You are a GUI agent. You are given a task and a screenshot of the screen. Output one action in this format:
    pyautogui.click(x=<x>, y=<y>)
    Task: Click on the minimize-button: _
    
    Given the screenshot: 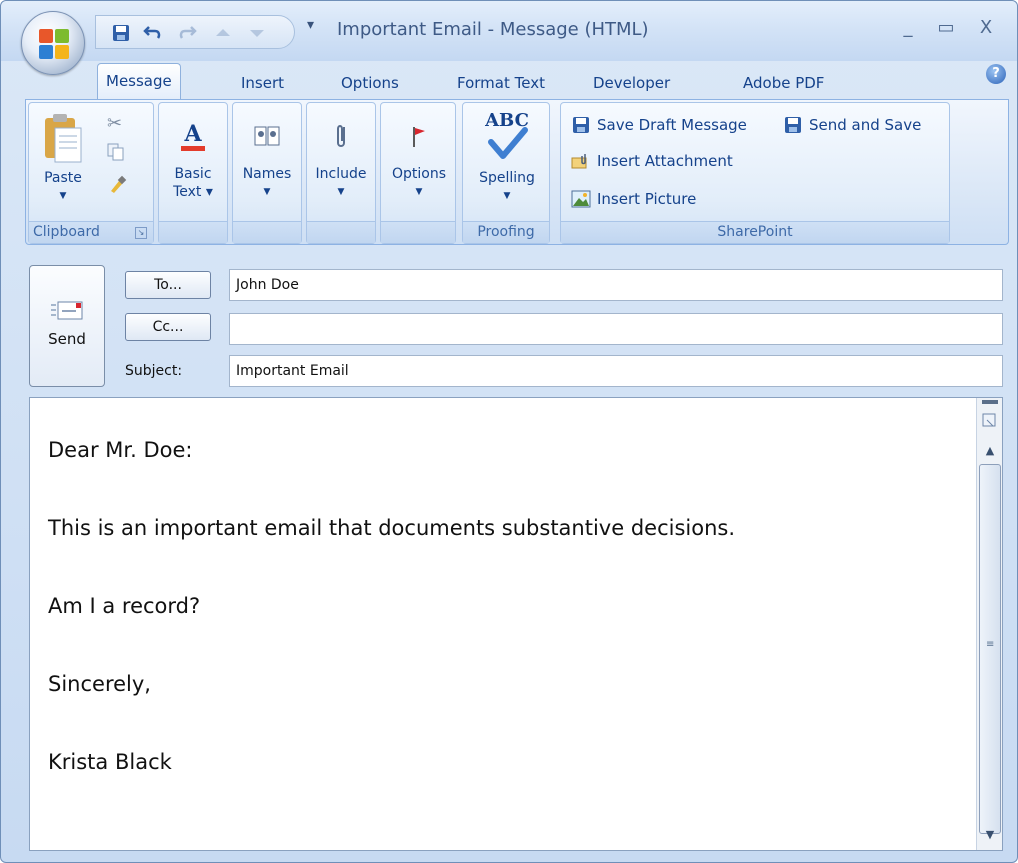 What is the action you would take?
    pyautogui.click(x=908, y=28)
    